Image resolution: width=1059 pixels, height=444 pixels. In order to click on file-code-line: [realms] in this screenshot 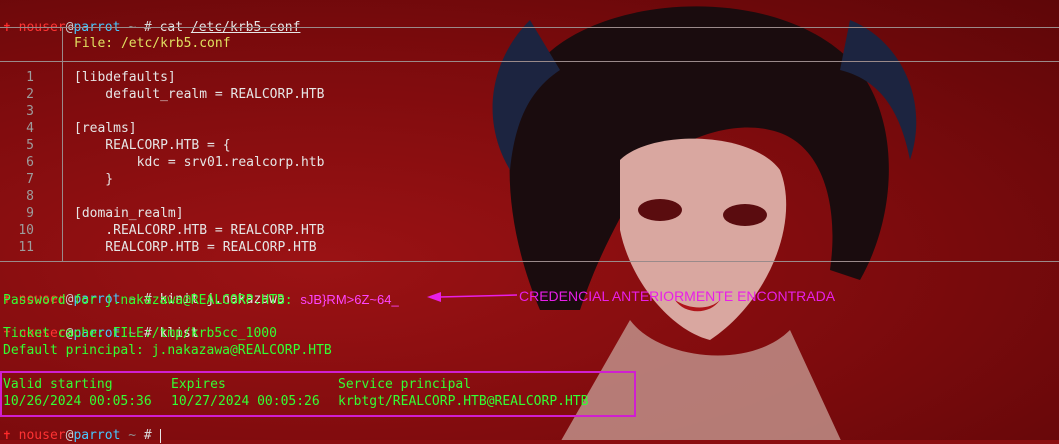, I will do `click(105, 128)`.